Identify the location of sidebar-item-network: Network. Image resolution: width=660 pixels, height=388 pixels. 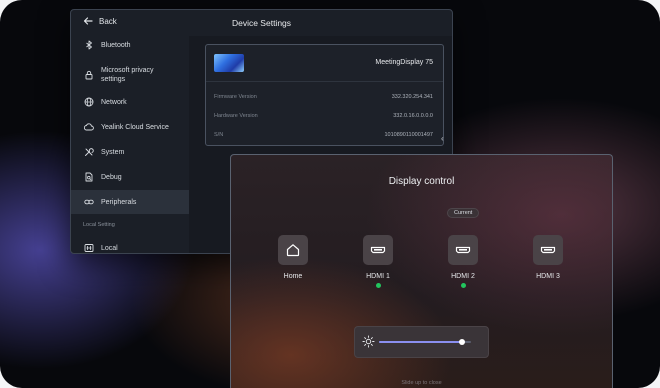
(130, 102).